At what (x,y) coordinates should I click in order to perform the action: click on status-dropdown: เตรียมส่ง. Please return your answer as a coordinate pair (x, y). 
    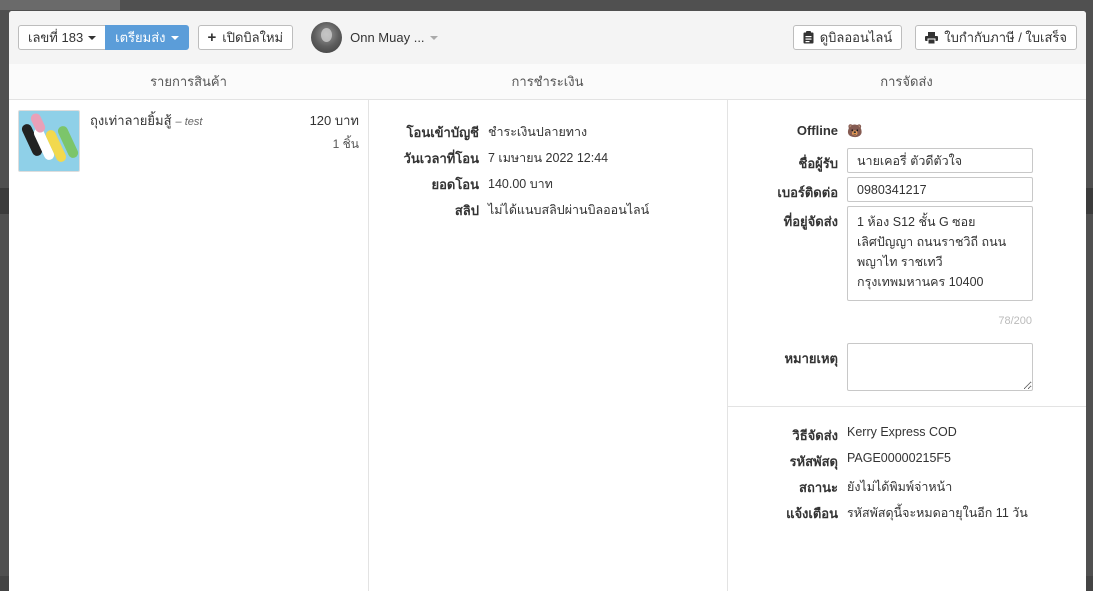
    Looking at the image, I should click on (147, 37).